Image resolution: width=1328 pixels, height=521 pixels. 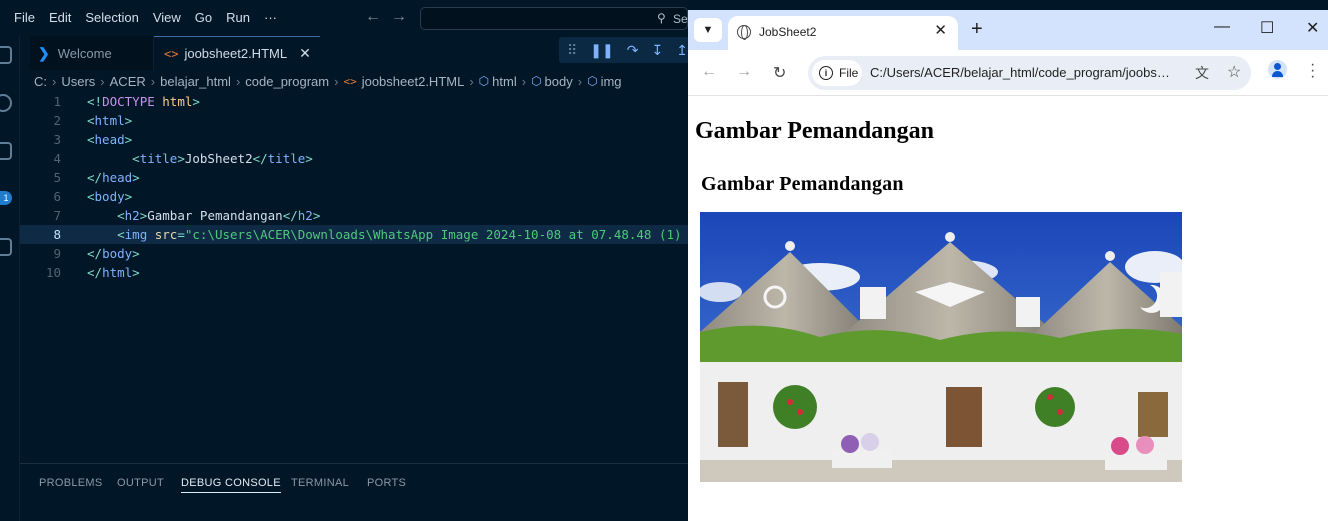 What do you see at coordinates (167, 18) in the screenshot?
I see `menu-view: View` at bounding box center [167, 18].